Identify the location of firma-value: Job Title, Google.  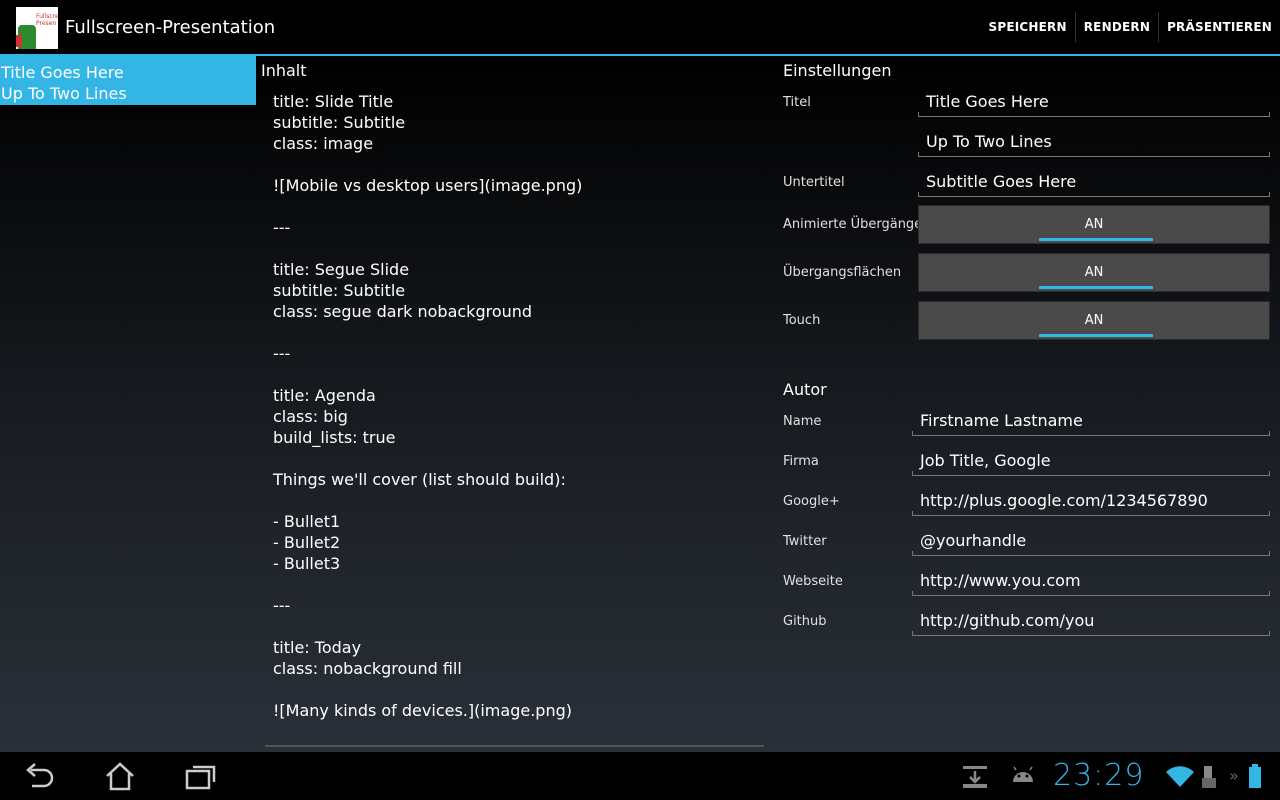
(985, 460).